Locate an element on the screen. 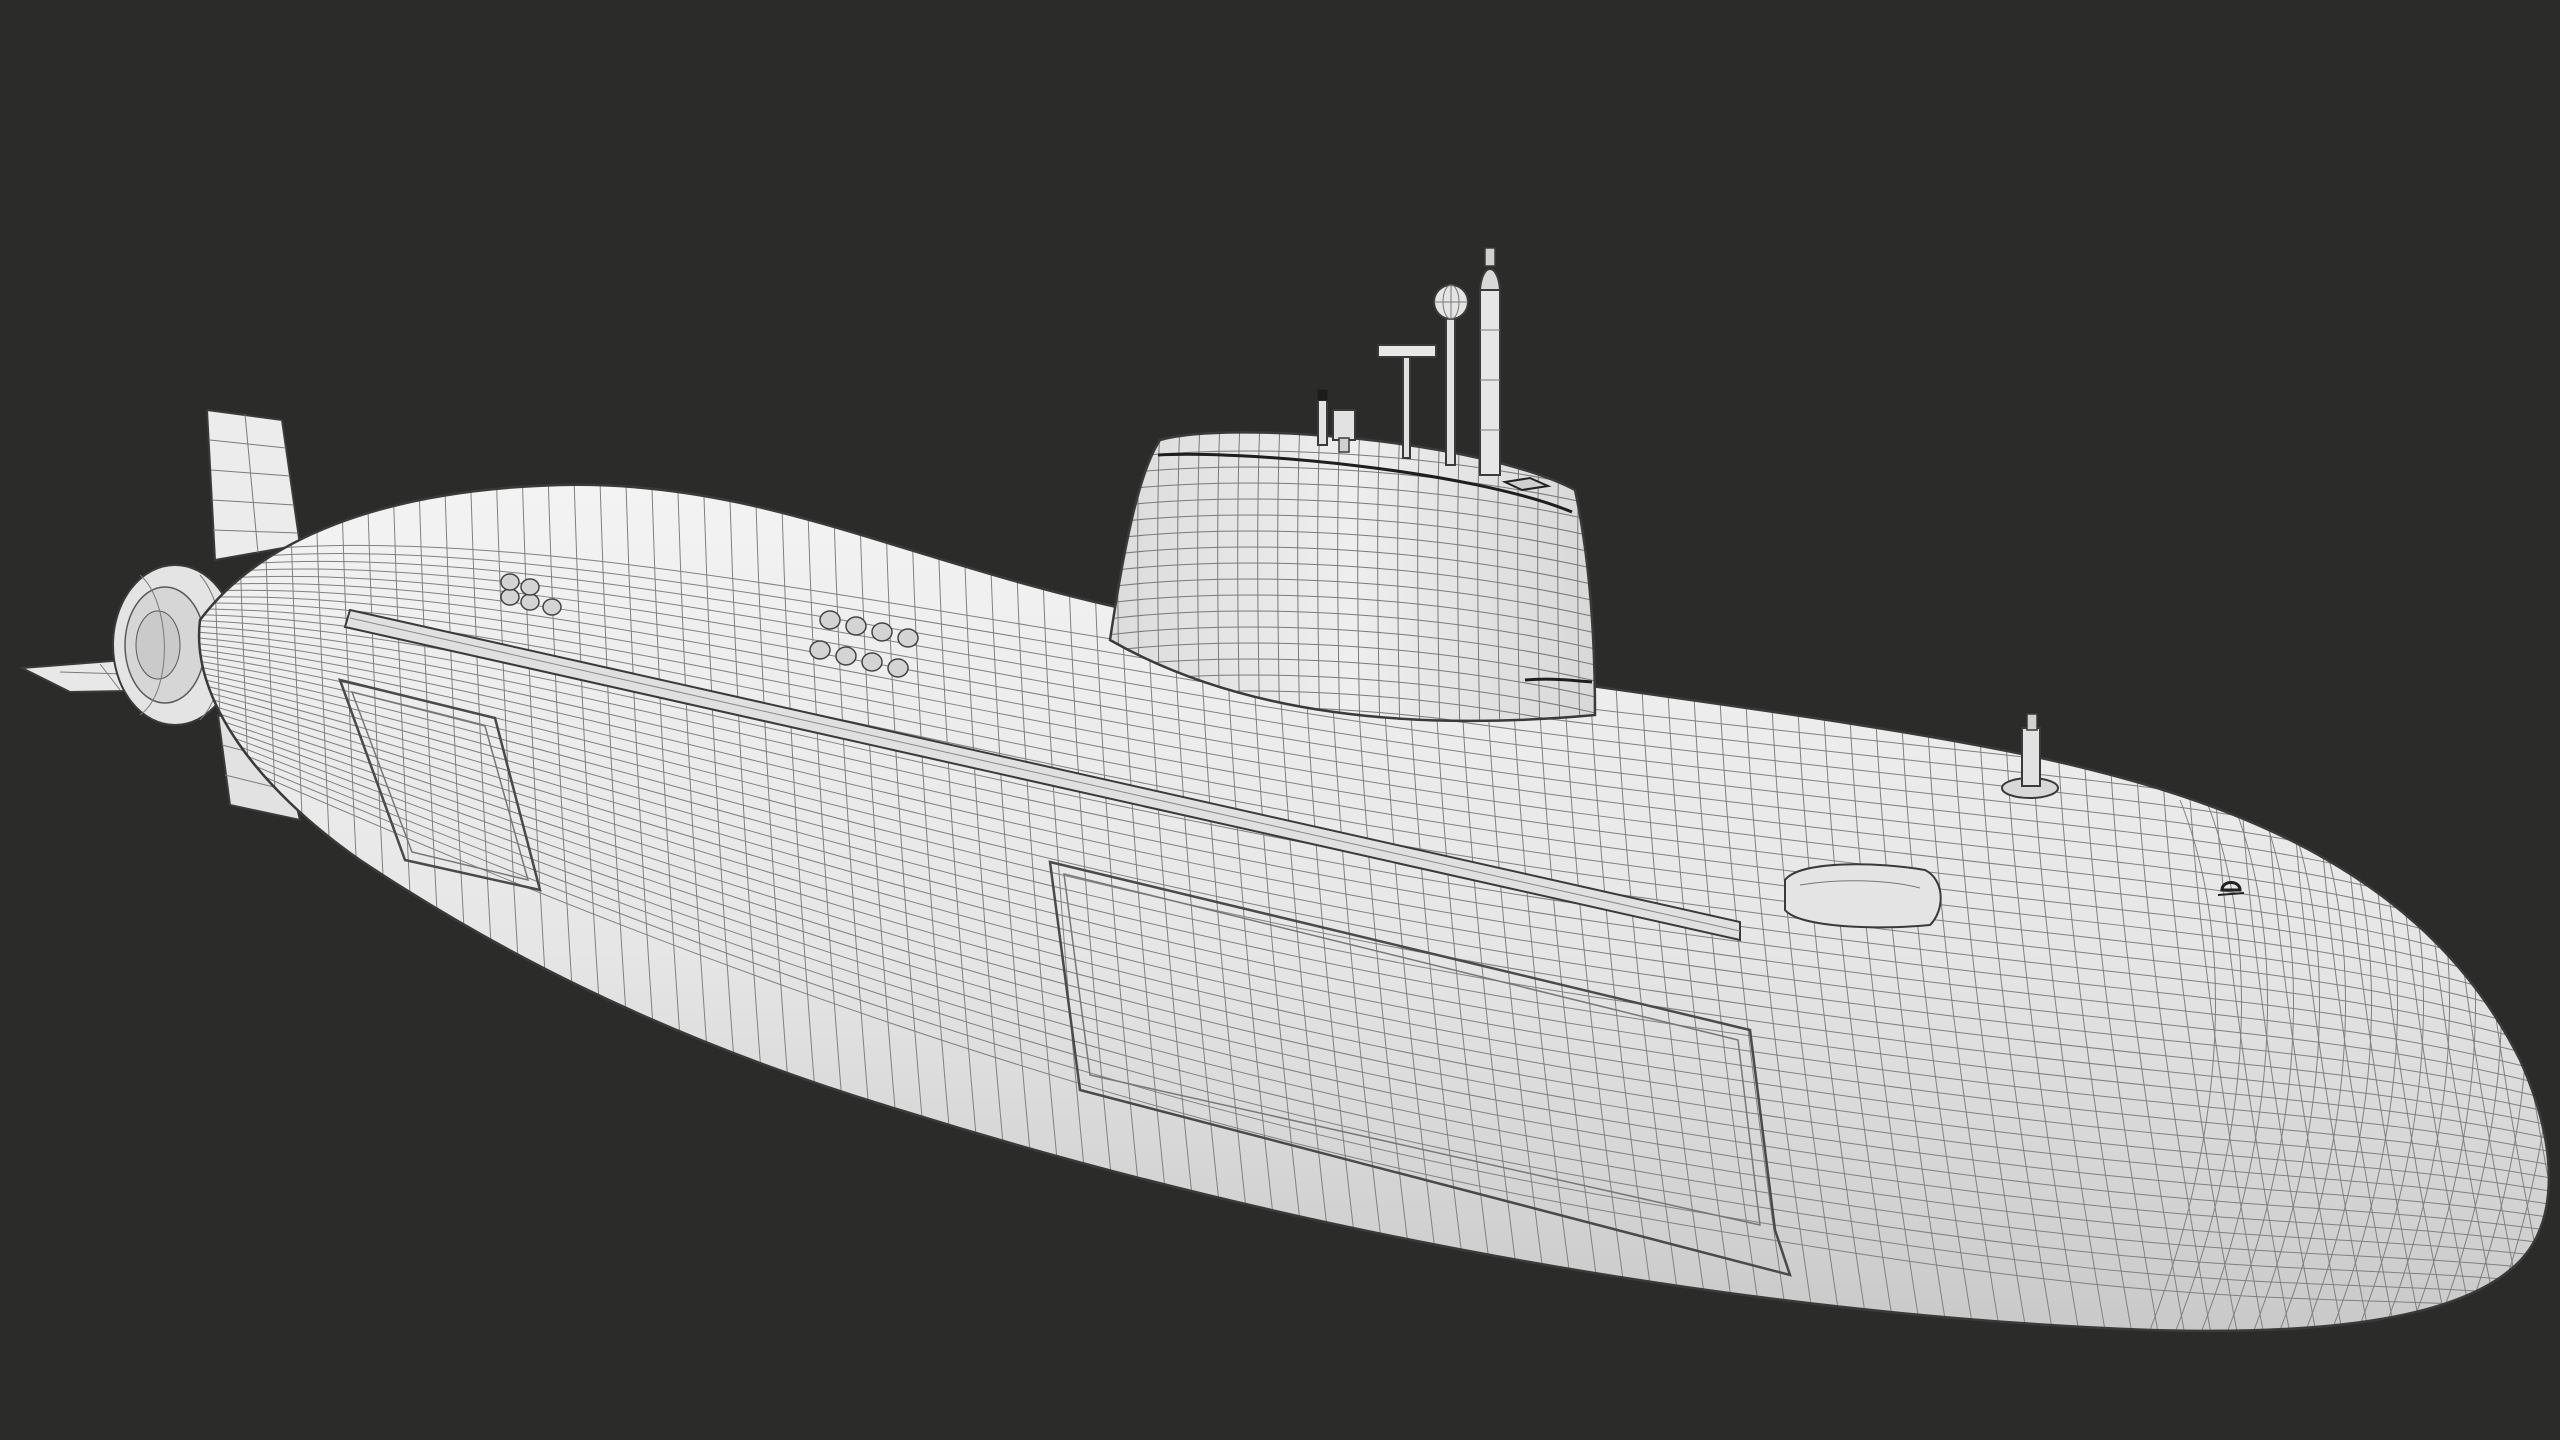  forward-hump-fairing is located at coordinates (1863, 896).